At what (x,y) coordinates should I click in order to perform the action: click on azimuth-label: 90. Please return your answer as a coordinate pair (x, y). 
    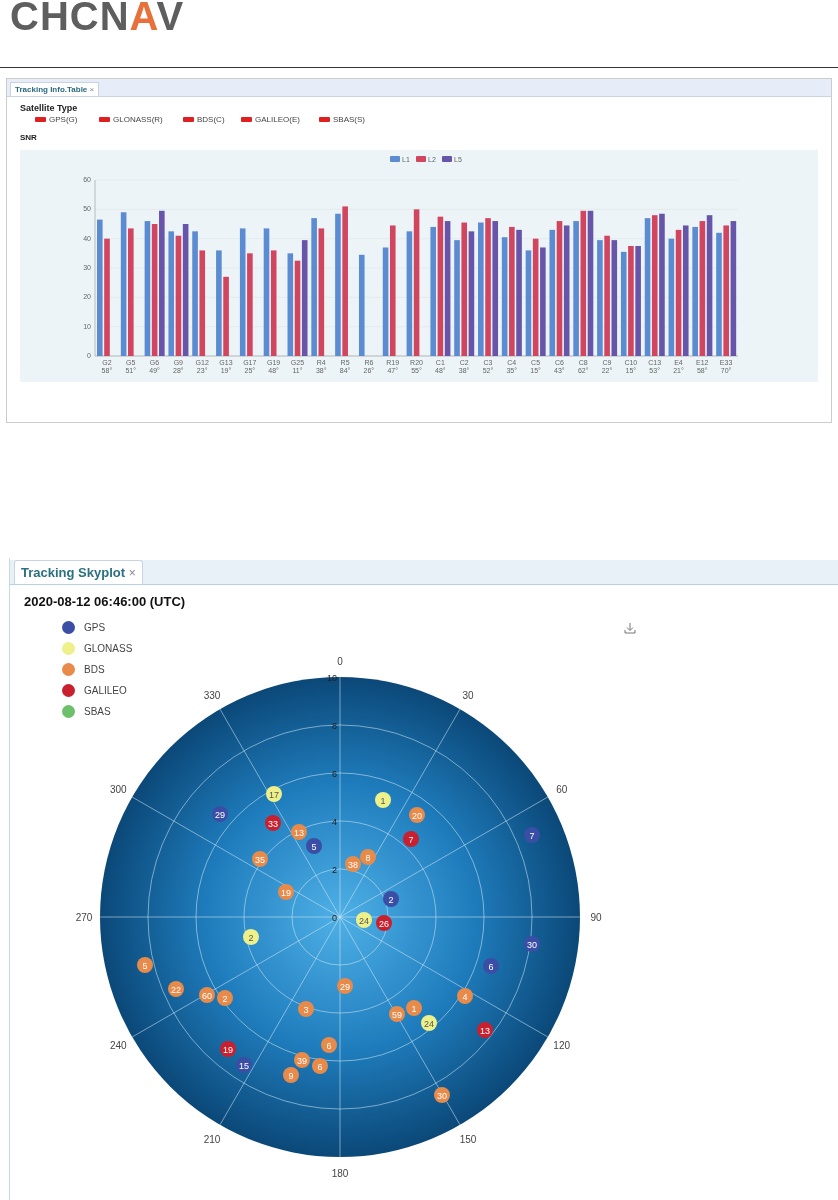
    Looking at the image, I should click on (596, 917).